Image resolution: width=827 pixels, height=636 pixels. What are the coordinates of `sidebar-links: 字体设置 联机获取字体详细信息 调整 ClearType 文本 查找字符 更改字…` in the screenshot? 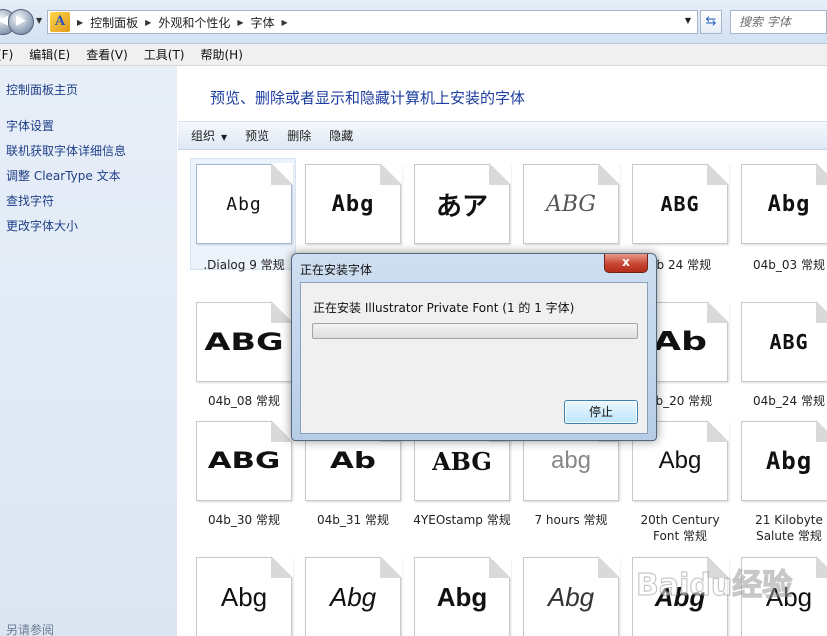 It's located at (66, 179).